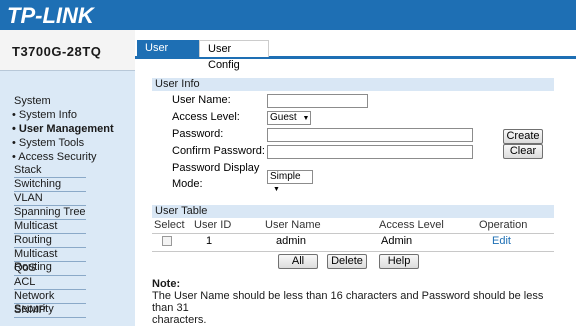  I want to click on sidebar-item-access-security: • Access Security, so click(67, 157).